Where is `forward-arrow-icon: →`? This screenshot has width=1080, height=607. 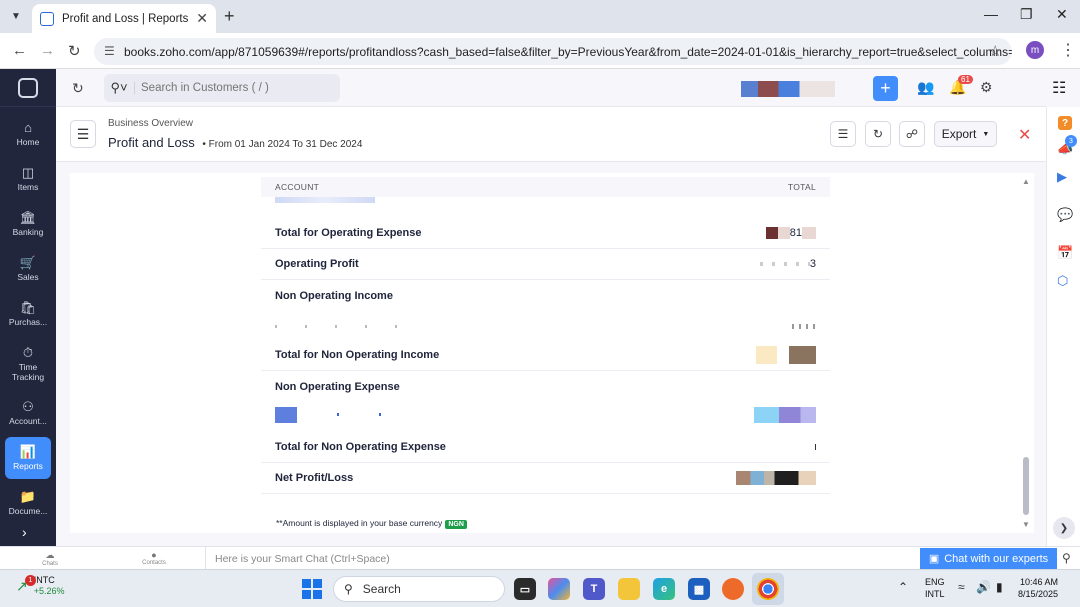
forward-arrow-icon: → is located at coordinates (47, 50).